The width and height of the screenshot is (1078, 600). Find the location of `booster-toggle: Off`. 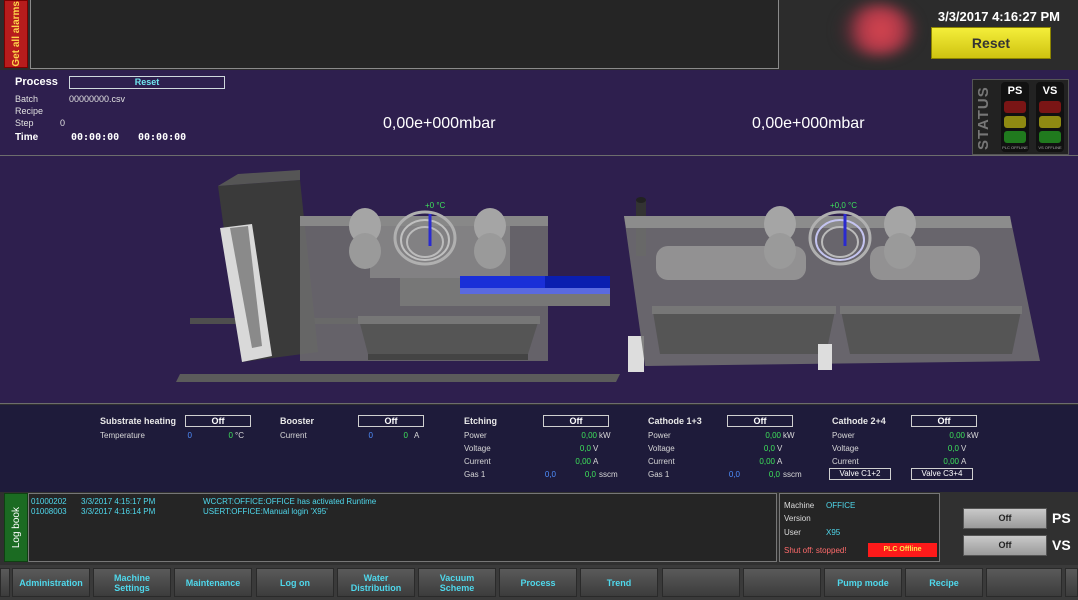

booster-toggle: Off is located at coordinates (391, 421).